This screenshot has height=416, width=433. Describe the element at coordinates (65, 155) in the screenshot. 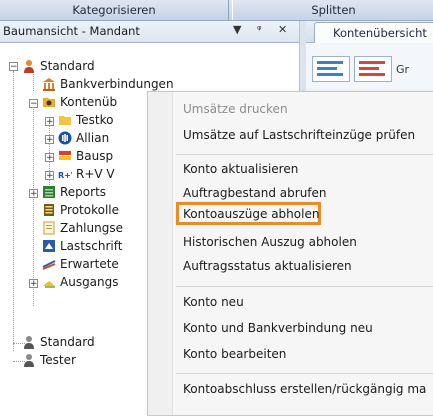

I see `bauspar-icon` at that location.